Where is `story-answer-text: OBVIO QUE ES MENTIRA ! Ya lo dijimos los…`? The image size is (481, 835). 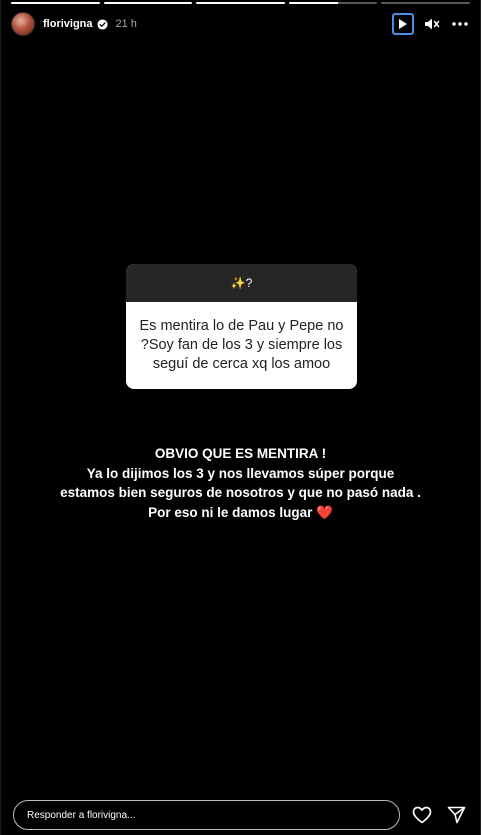 story-answer-text: OBVIO QUE ES MENTIRA ! Ya lo dijimos los… is located at coordinates (240, 483).